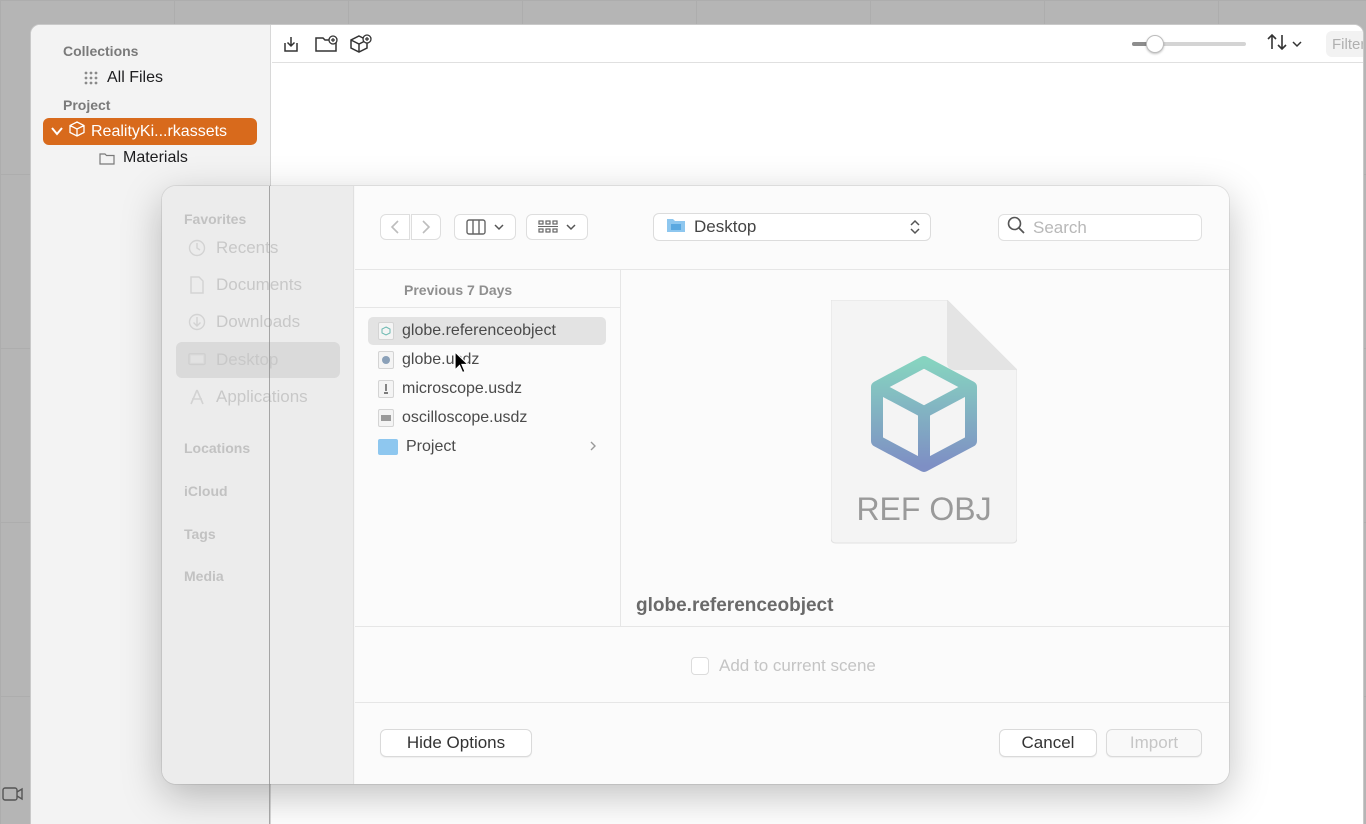 The width and height of the screenshot is (1366, 824). Describe the element at coordinates (487, 360) in the screenshot. I see `file-row-globe-usdz: globe.usdz` at that location.